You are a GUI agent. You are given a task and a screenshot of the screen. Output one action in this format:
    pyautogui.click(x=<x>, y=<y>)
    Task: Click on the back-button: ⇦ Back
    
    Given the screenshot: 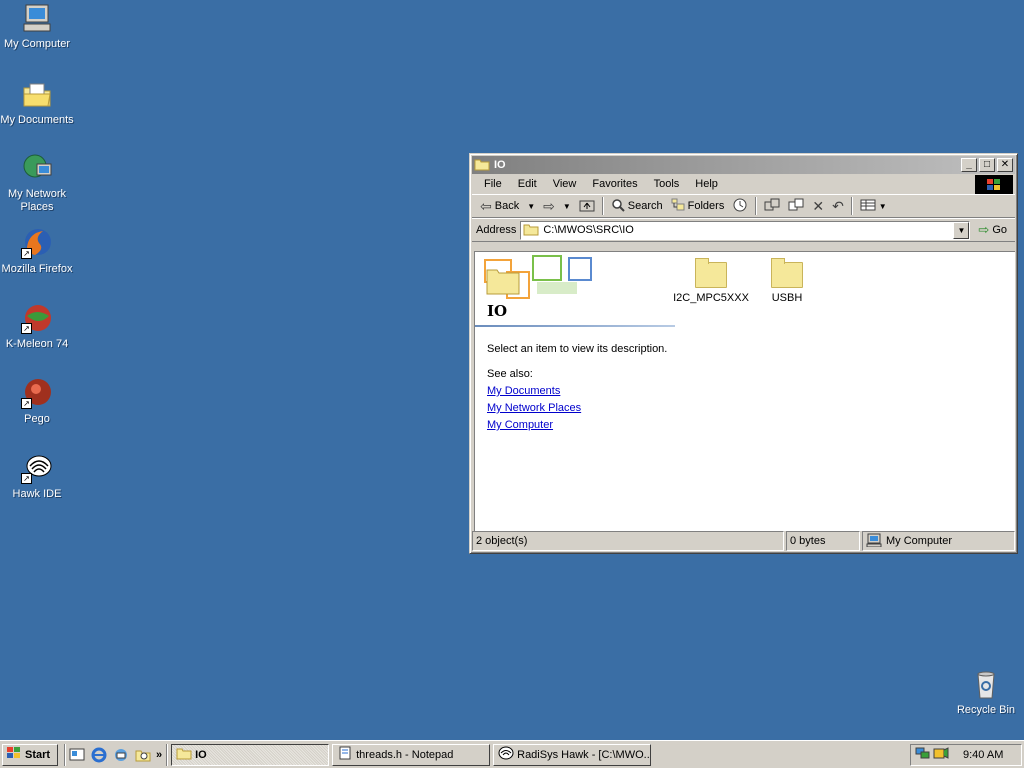 What is the action you would take?
    pyautogui.click(x=499, y=206)
    